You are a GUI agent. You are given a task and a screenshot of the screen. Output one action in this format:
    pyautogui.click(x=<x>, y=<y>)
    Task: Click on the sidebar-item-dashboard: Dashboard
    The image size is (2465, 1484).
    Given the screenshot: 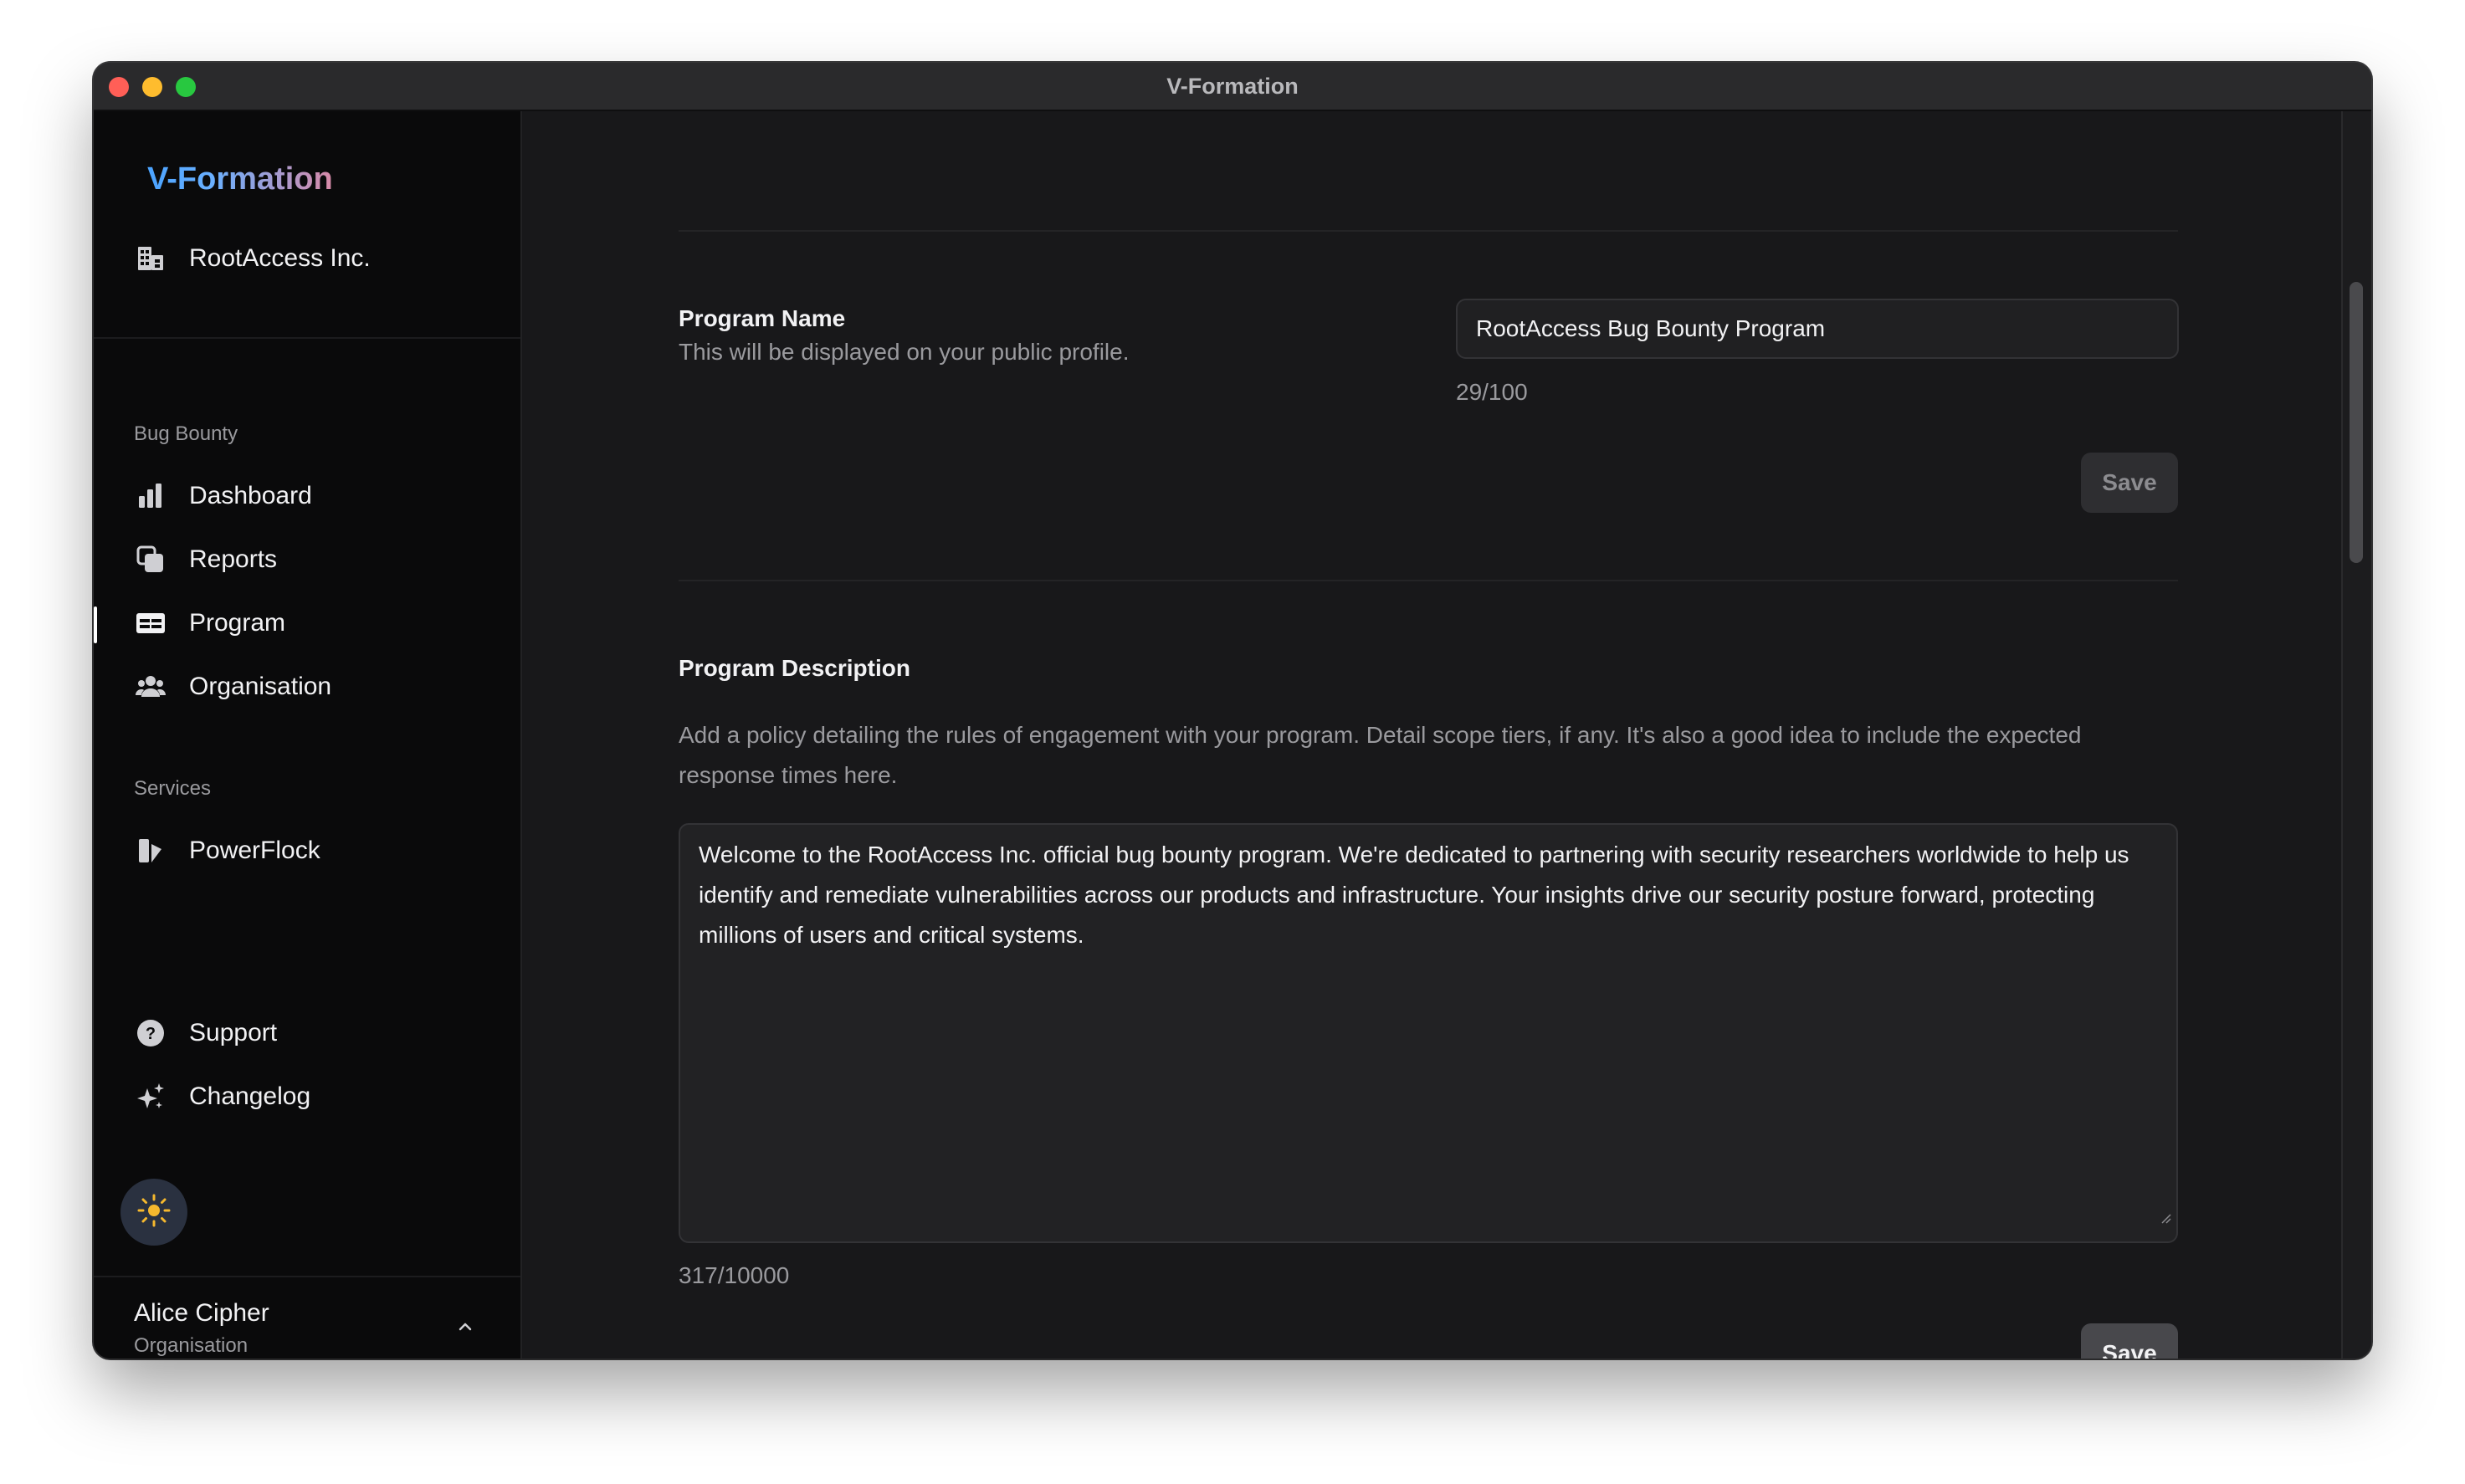 What is the action you would take?
    pyautogui.click(x=312, y=496)
    